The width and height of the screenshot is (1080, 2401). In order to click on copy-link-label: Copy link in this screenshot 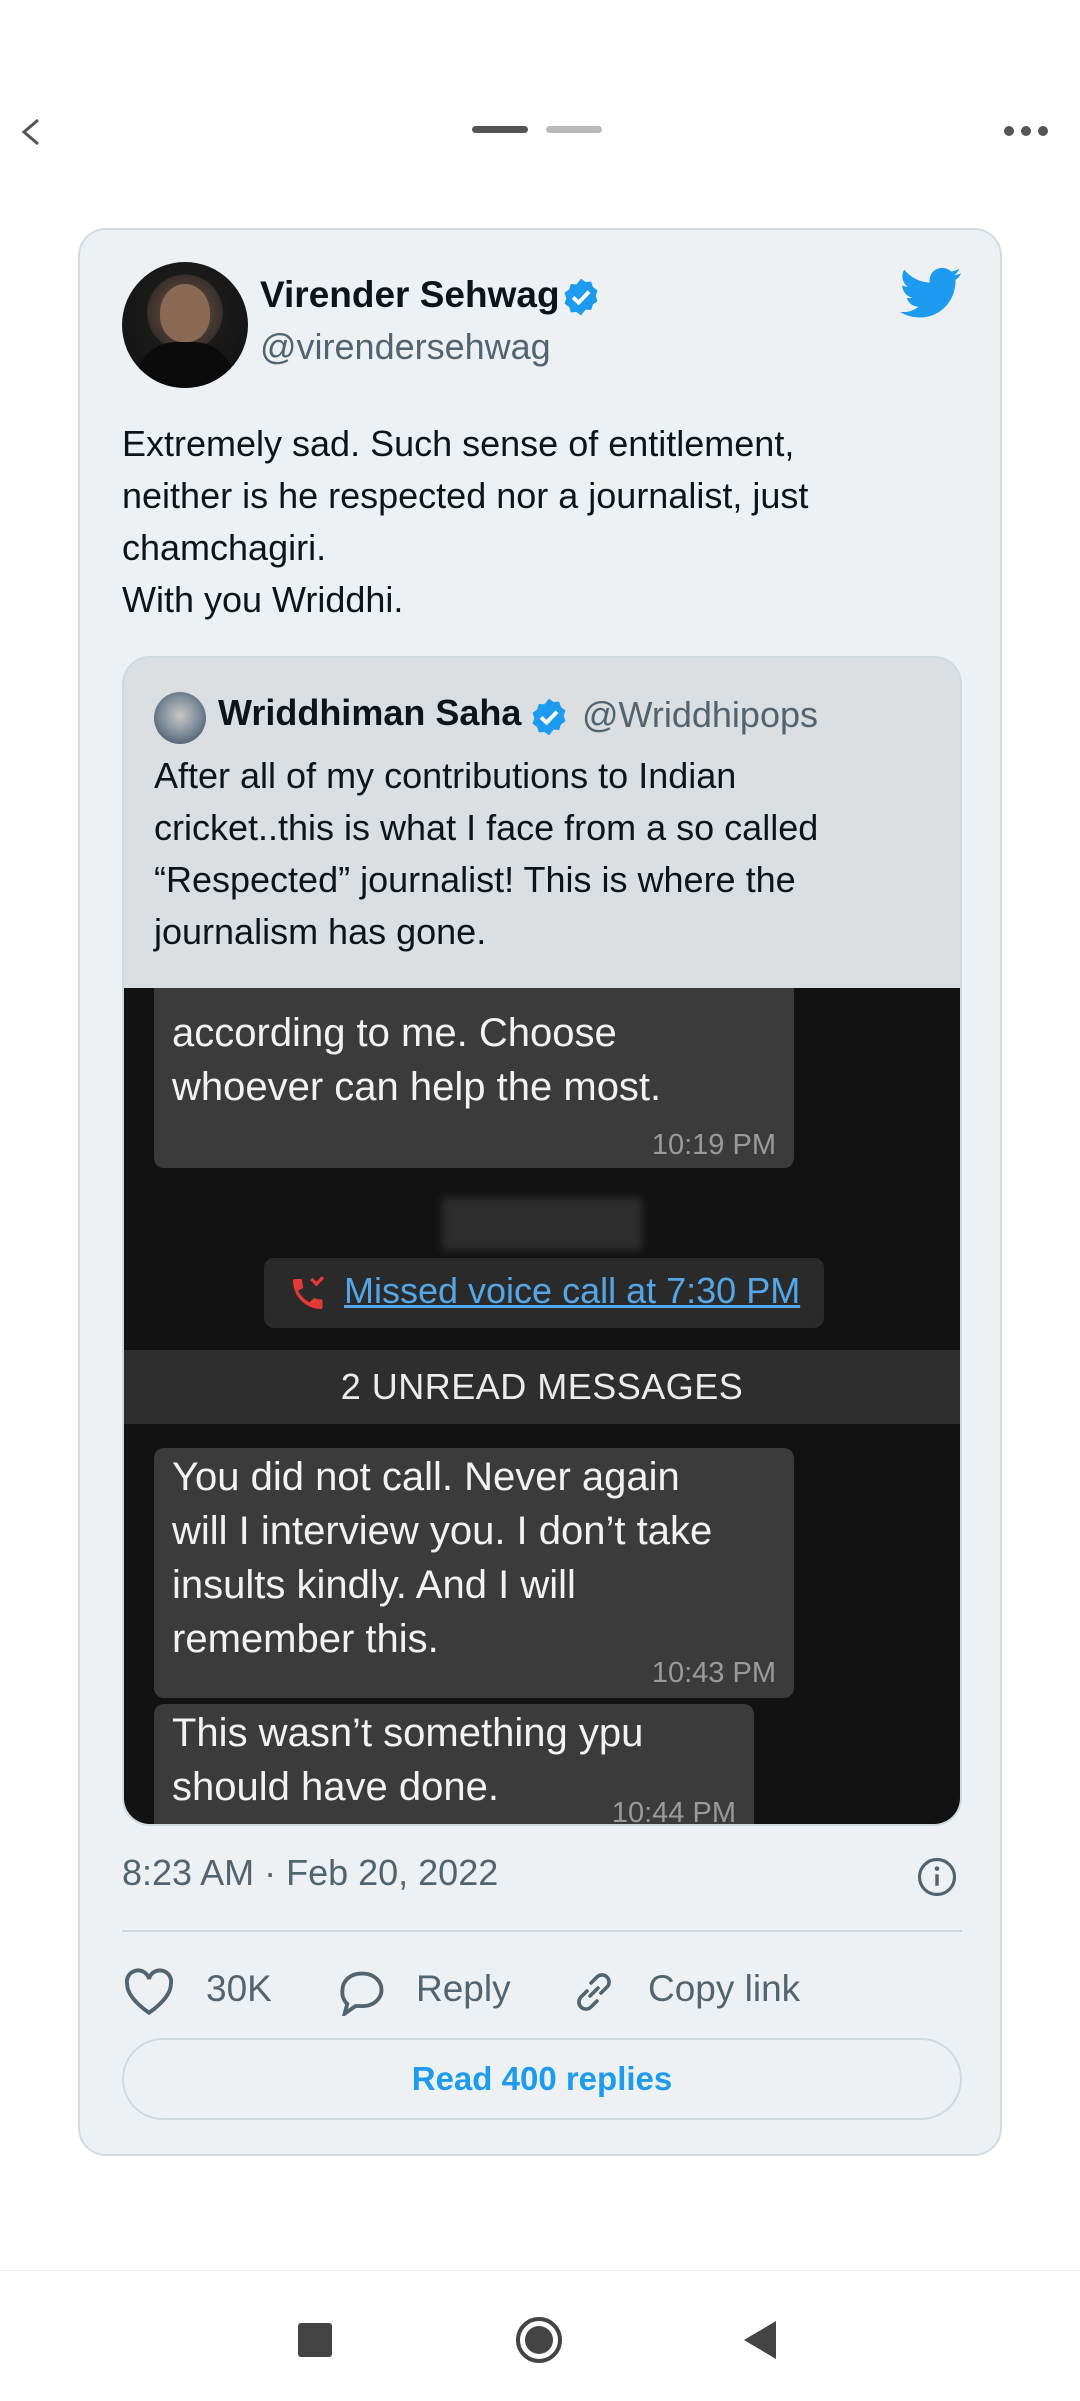, I will do `click(724, 1988)`.